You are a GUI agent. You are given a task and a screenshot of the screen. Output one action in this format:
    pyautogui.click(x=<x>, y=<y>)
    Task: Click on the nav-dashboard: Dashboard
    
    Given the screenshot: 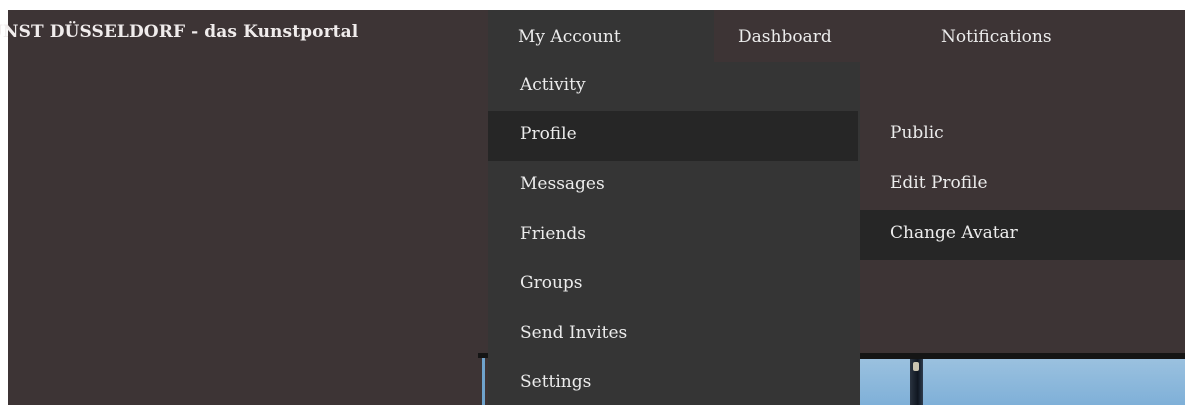 What is the action you would take?
    pyautogui.click(x=799, y=36)
    